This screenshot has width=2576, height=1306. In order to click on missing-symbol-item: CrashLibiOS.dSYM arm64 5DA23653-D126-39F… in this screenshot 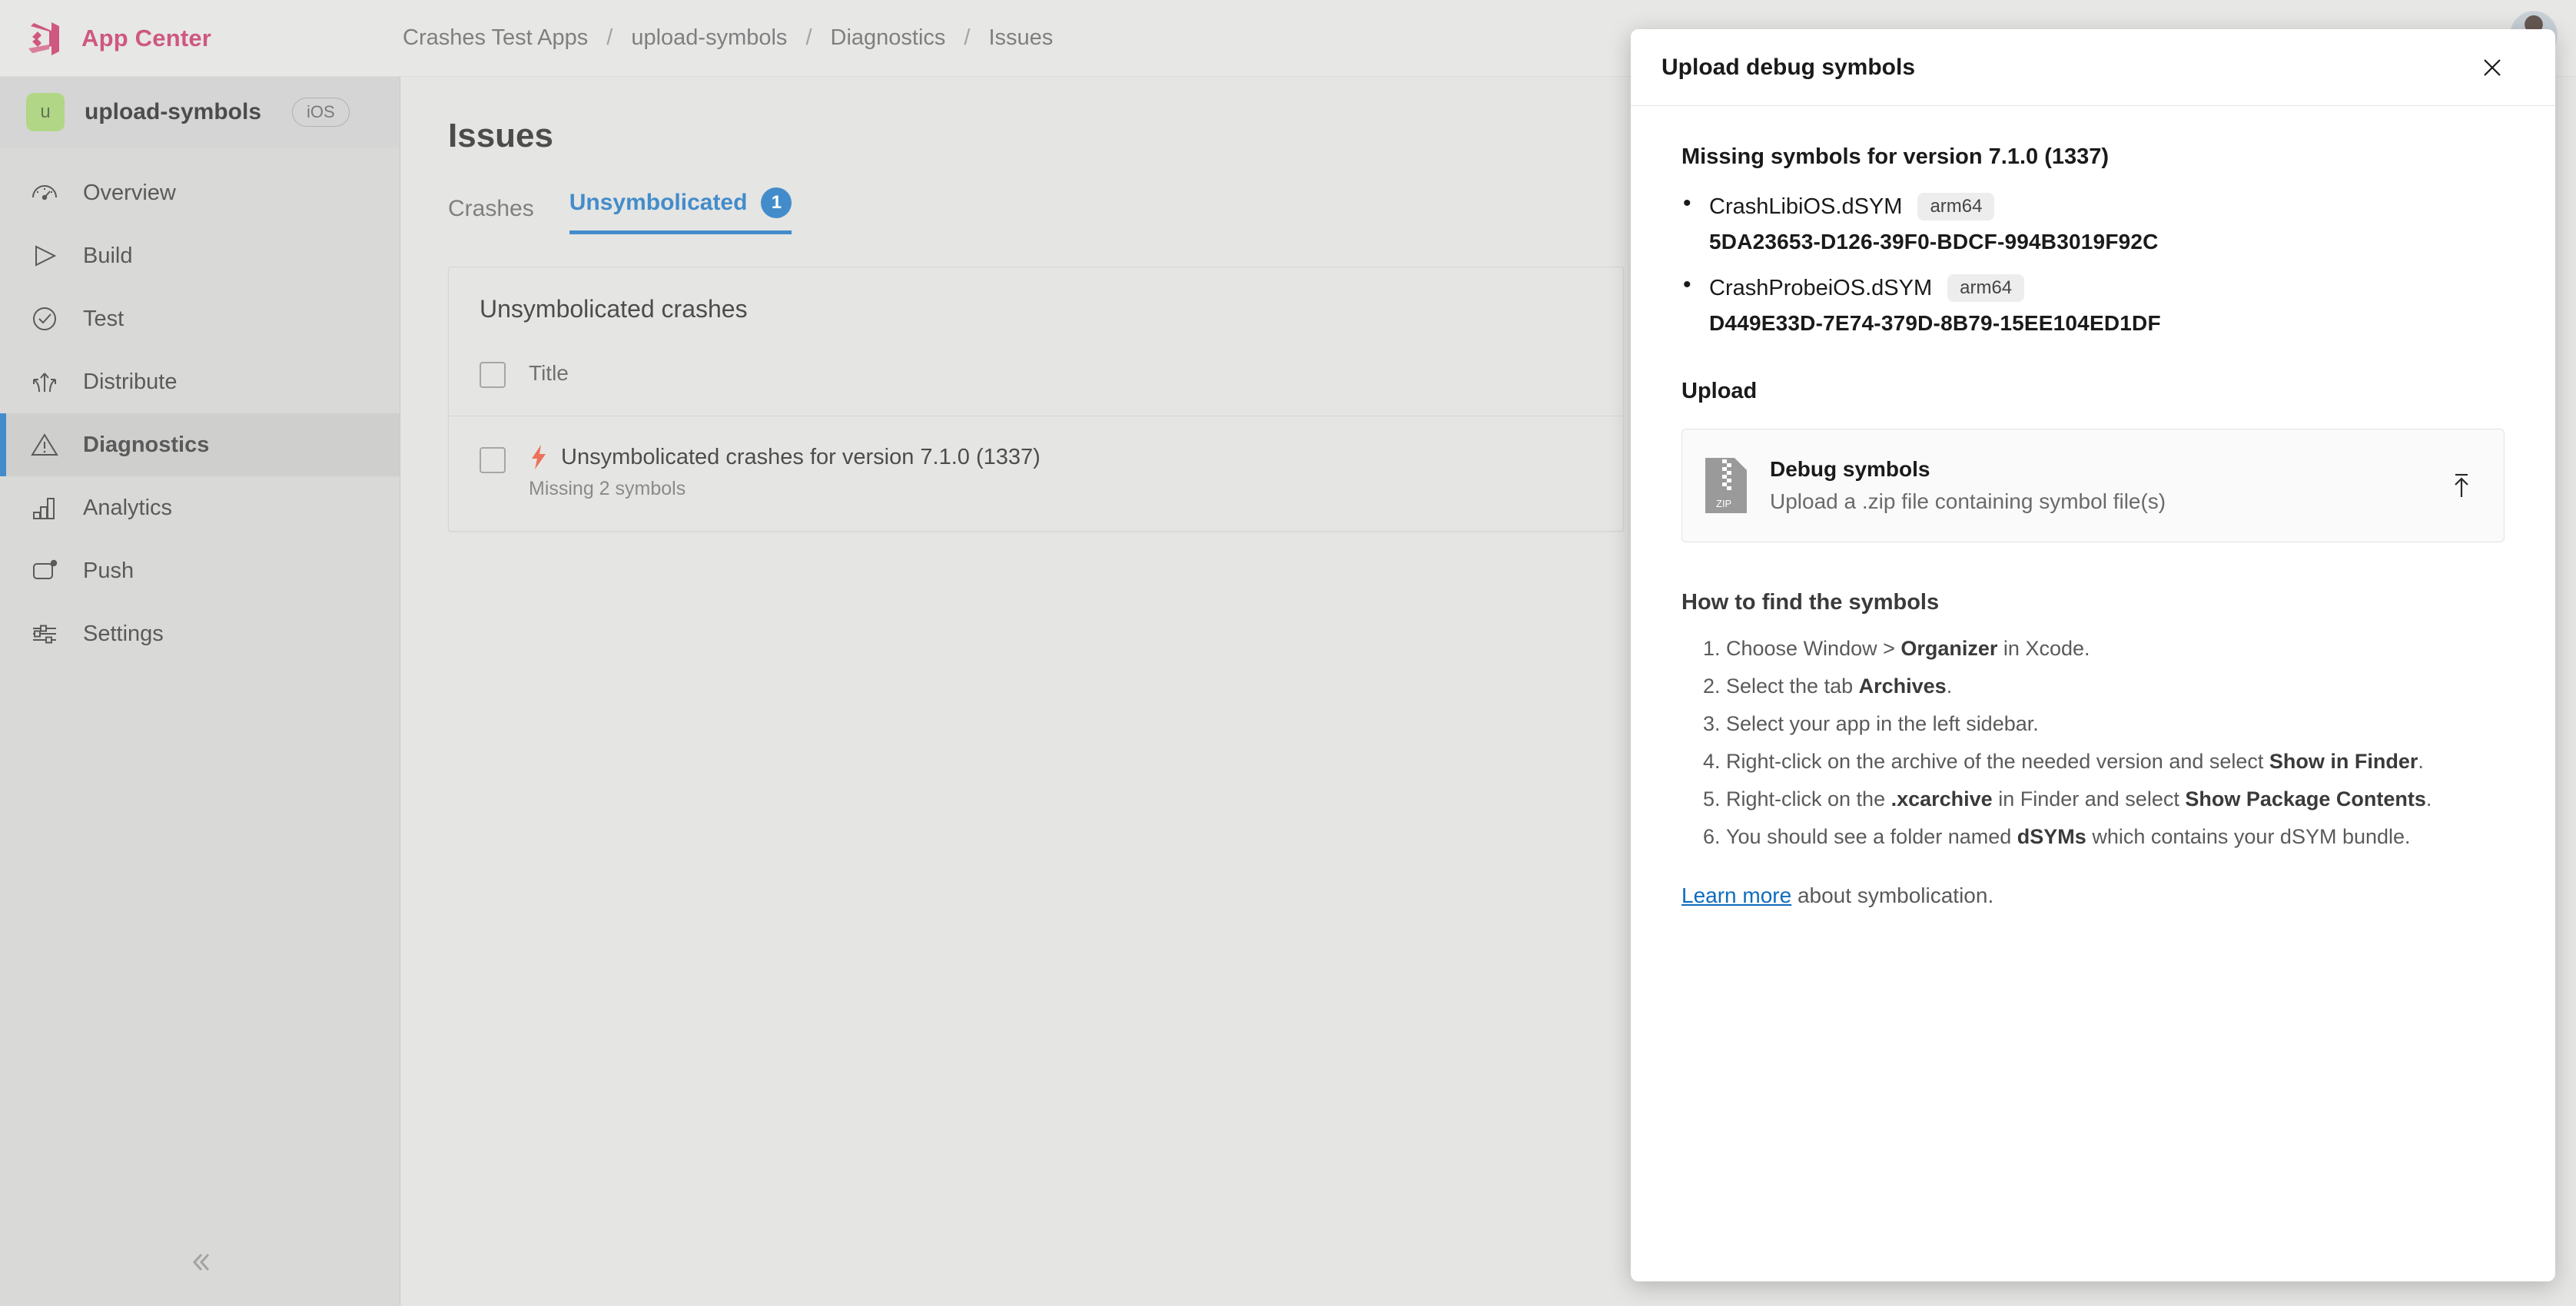, I will do `click(2094, 222)`.